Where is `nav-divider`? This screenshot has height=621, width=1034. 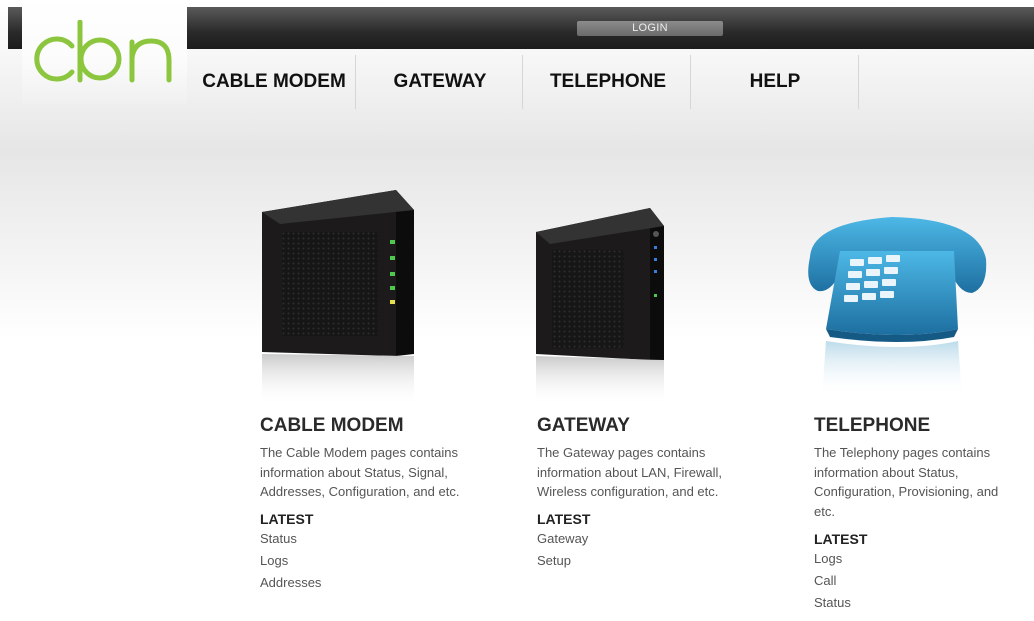
nav-divider is located at coordinates (858, 82).